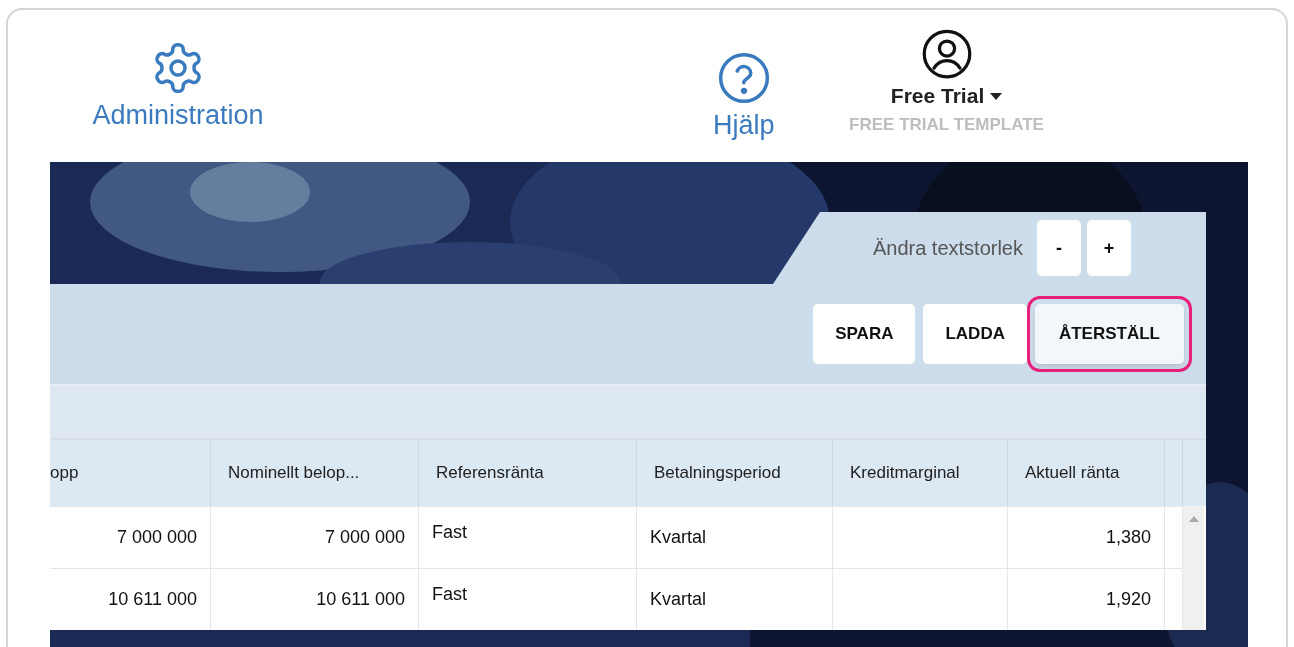 Image resolution: width=1294 pixels, height=647 pixels. I want to click on help-link: Hjälp, so click(744, 125).